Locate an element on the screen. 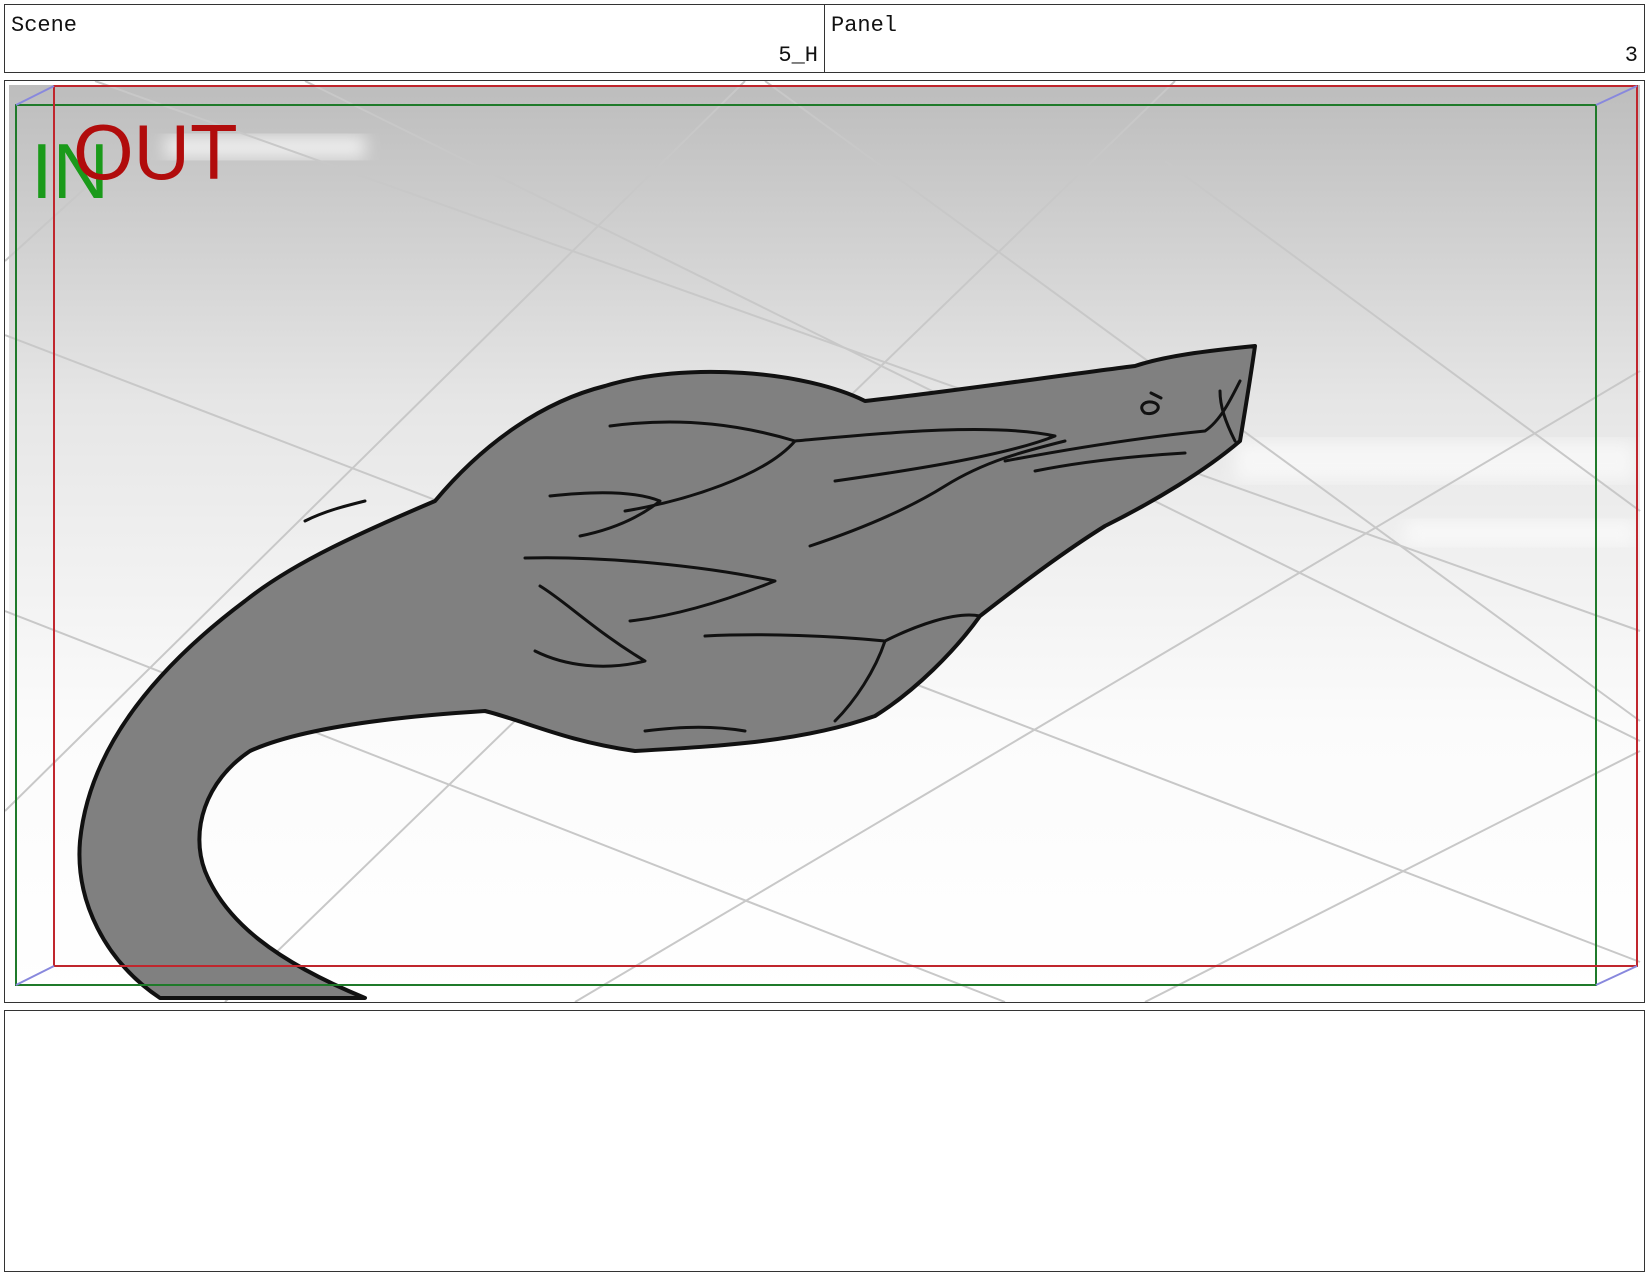 The image size is (1648, 1276). panel-value: 3 is located at coordinates (1631, 55).